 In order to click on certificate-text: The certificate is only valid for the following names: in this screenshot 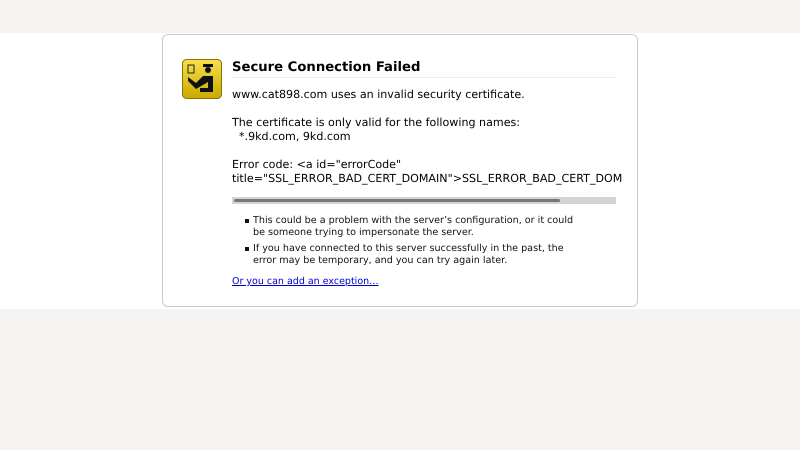, I will do `click(377, 123)`.